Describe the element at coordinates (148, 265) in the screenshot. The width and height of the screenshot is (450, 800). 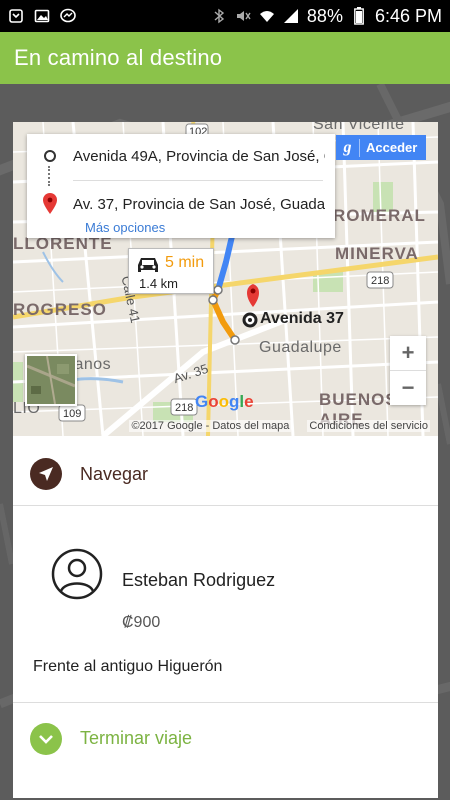
I see `car-icon` at that location.